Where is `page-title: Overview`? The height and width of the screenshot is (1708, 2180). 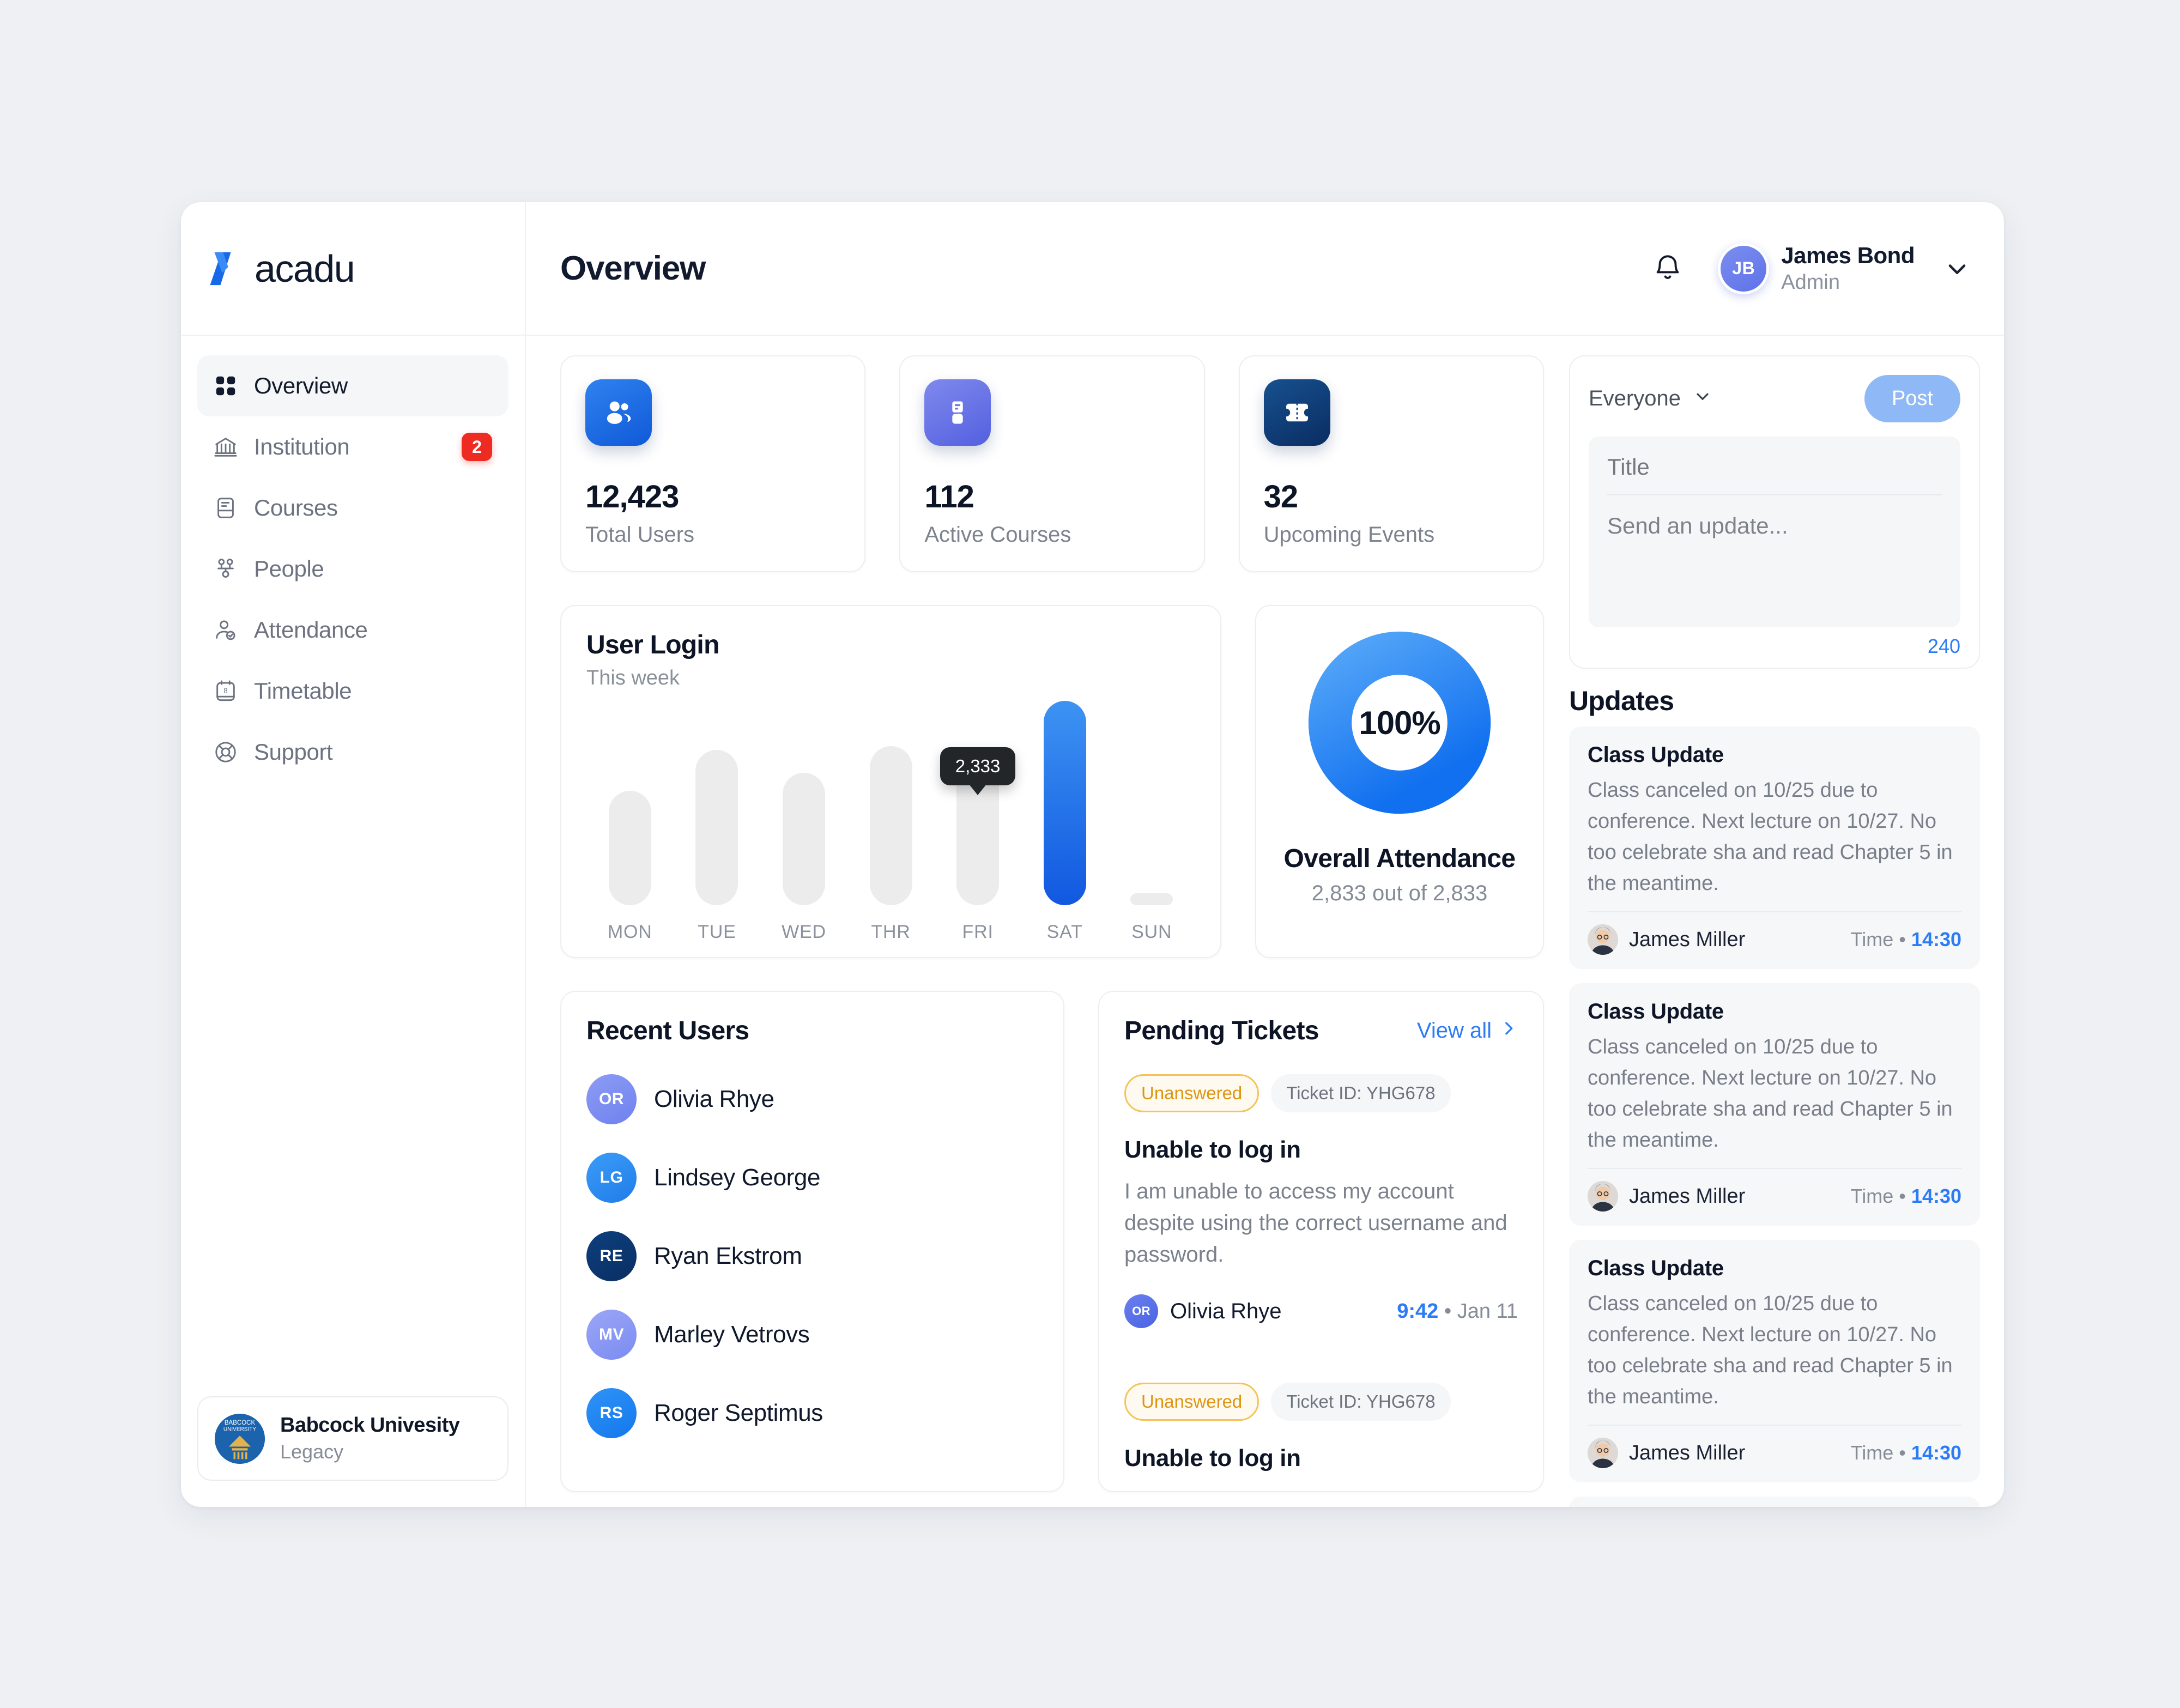 page-title: Overview is located at coordinates (633, 268).